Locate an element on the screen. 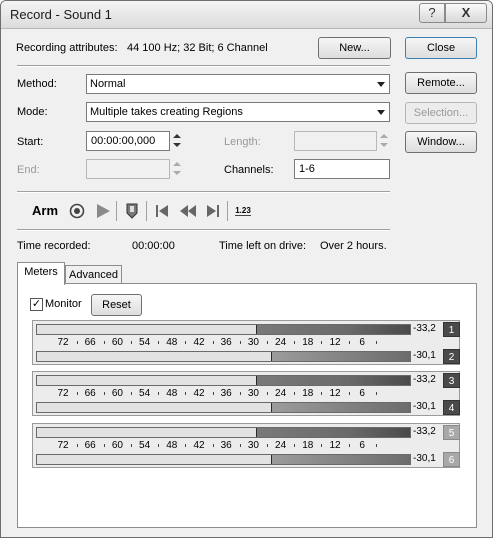  db-scale: 72 66 60 54 48 42 36 30 24 18 12 6 is located at coordinates (223, 343).